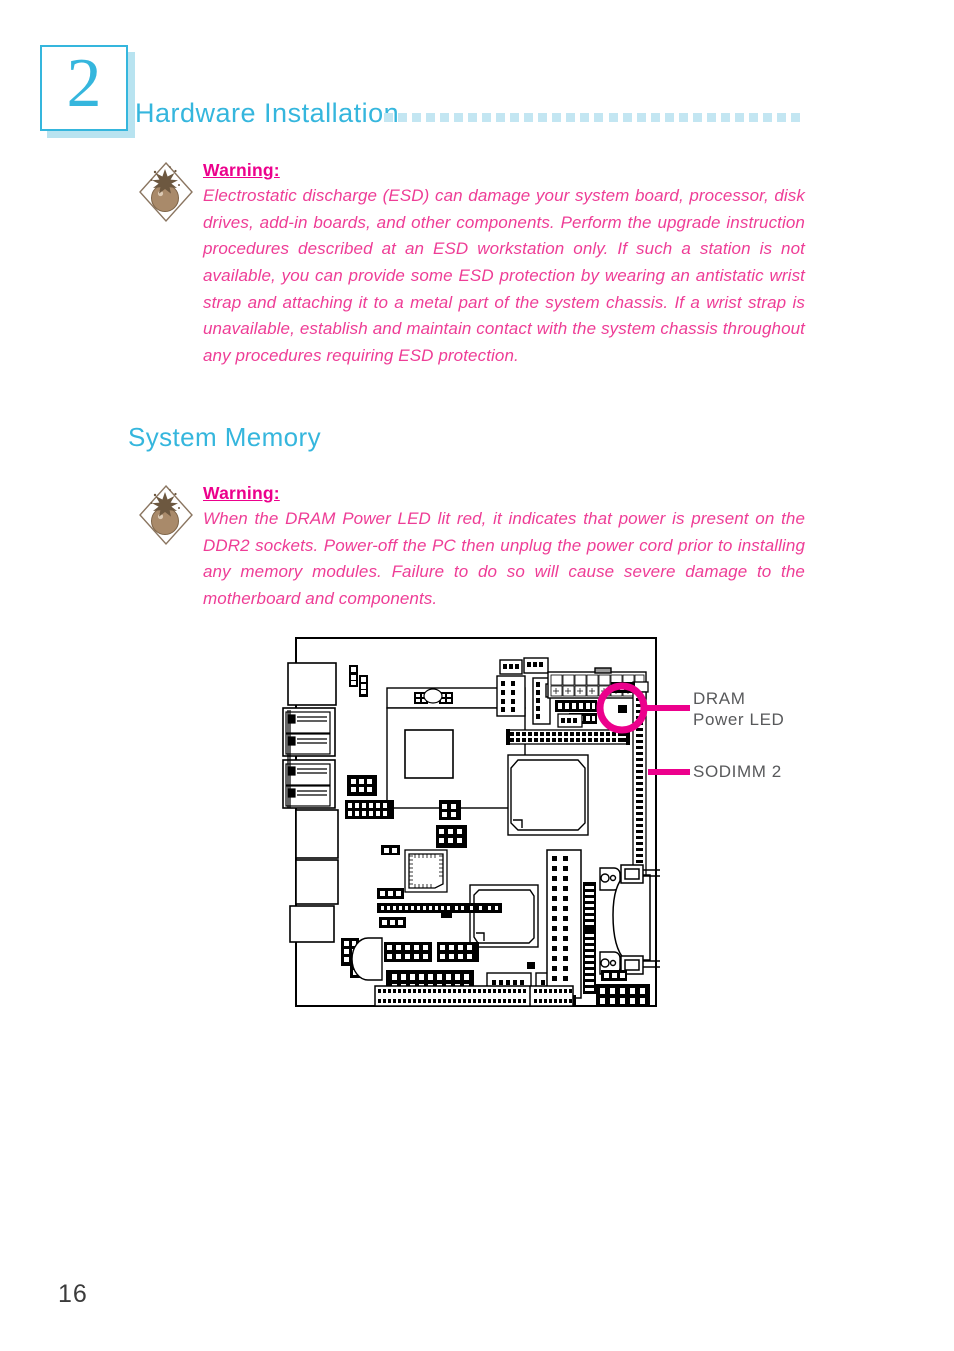 Image resolution: width=954 pixels, height=1351 pixels. I want to click on page-title: Hardware Installation, so click(267, 113).